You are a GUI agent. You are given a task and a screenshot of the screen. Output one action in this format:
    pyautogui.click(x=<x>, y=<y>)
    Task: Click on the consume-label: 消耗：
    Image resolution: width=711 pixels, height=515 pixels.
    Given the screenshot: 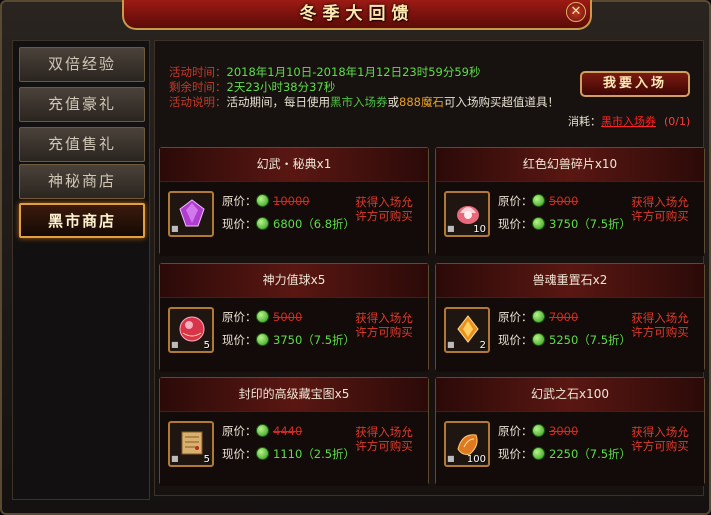 What is the action you would take?
    pyautogui.click(x=584, y=121)
    